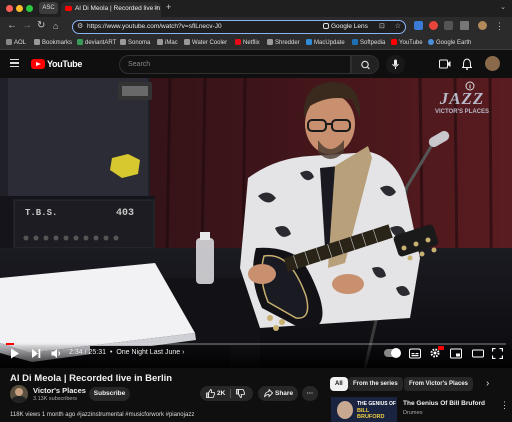  What do you see at coordinates (111, 9) in the screenshot?
I see `tab-youtube-active: Al Di Meola | Recorded live in ×` at bounding box center [111, 9].